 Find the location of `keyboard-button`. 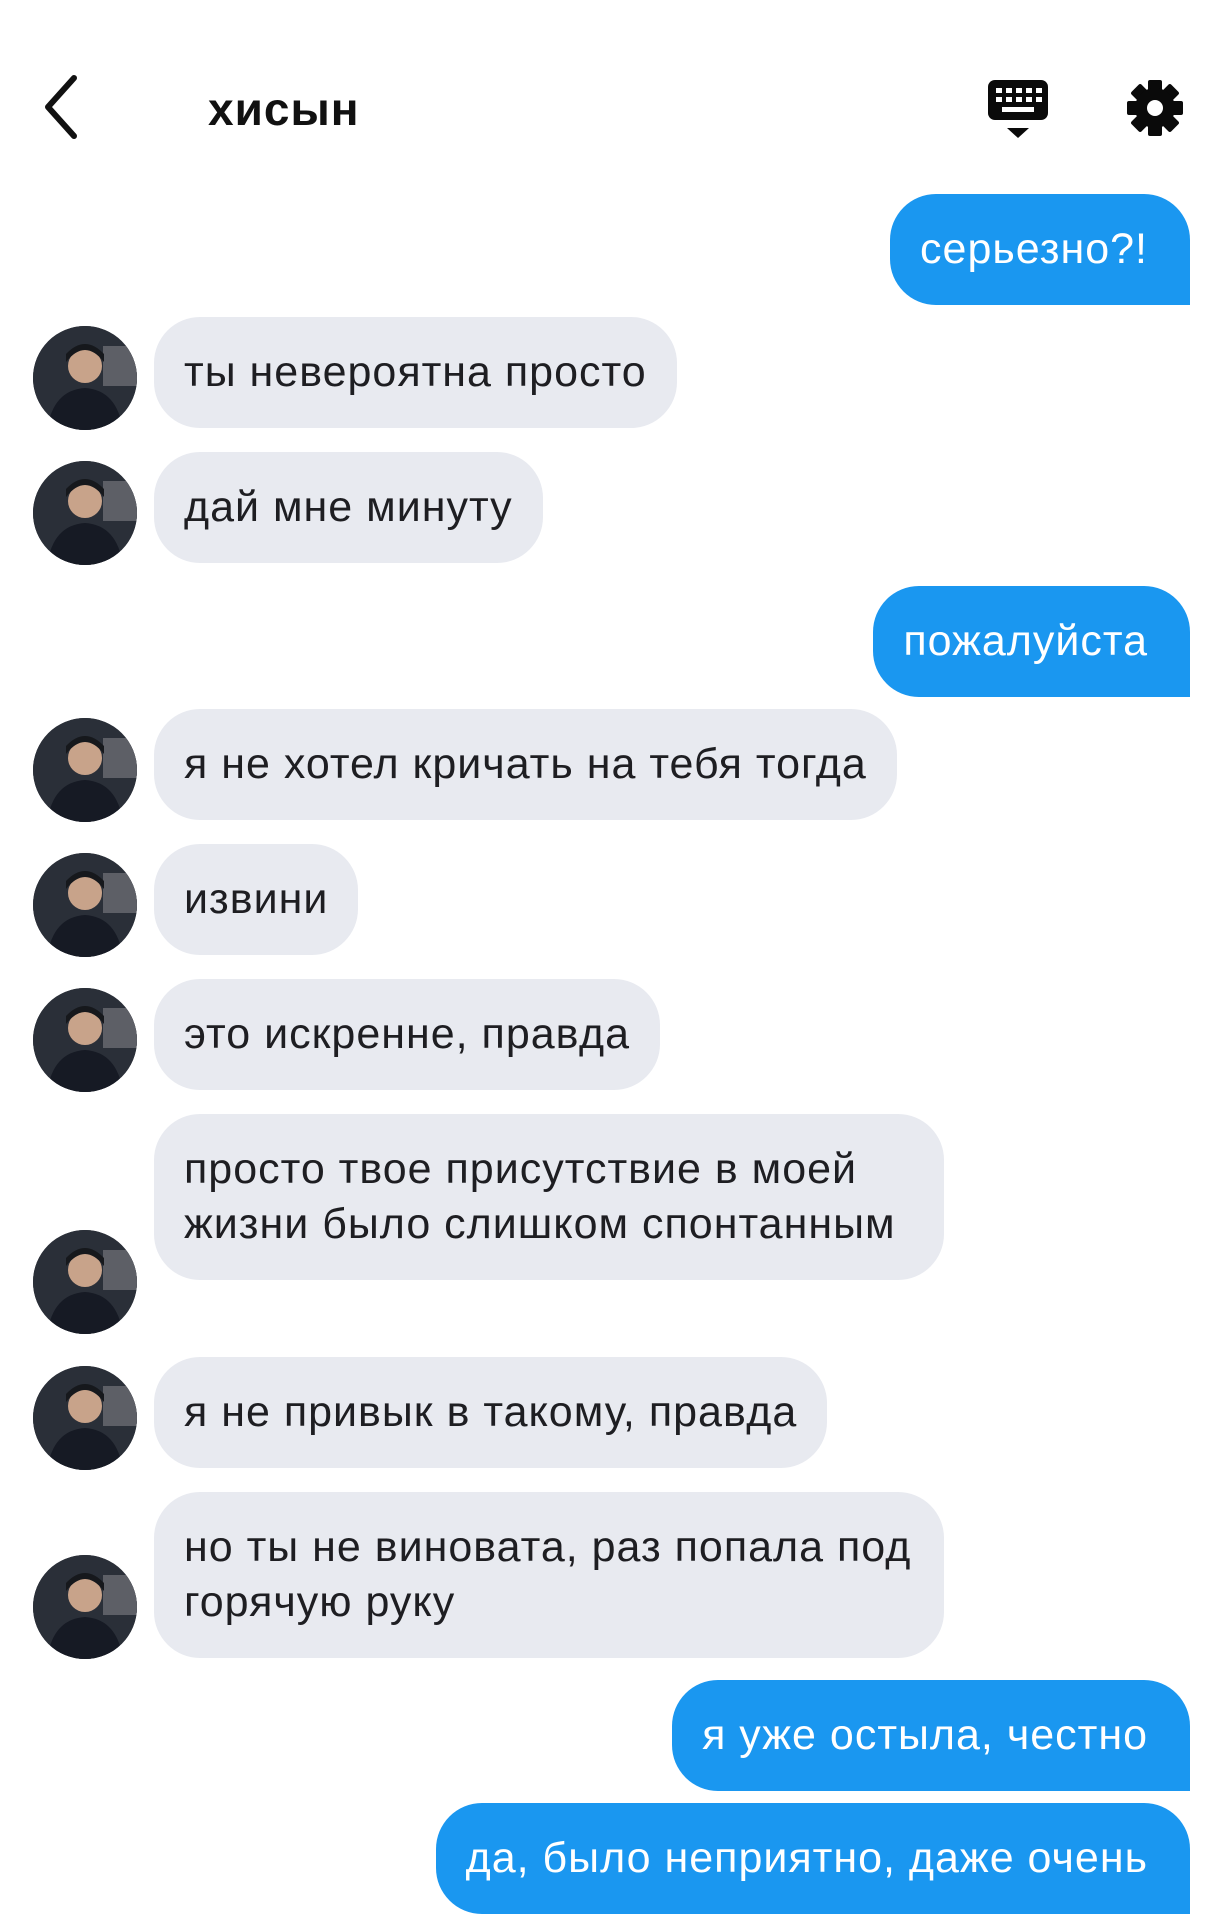

keyboard-button is located at coordinates (1018, 109).